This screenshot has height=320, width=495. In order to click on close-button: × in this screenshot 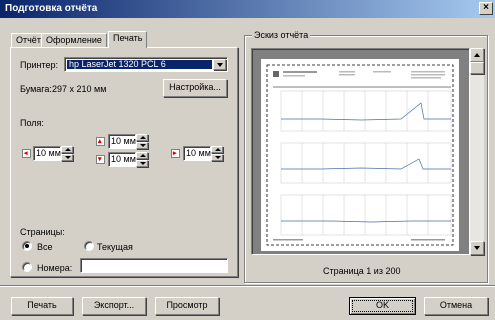, I will do `click(486, 8)`.